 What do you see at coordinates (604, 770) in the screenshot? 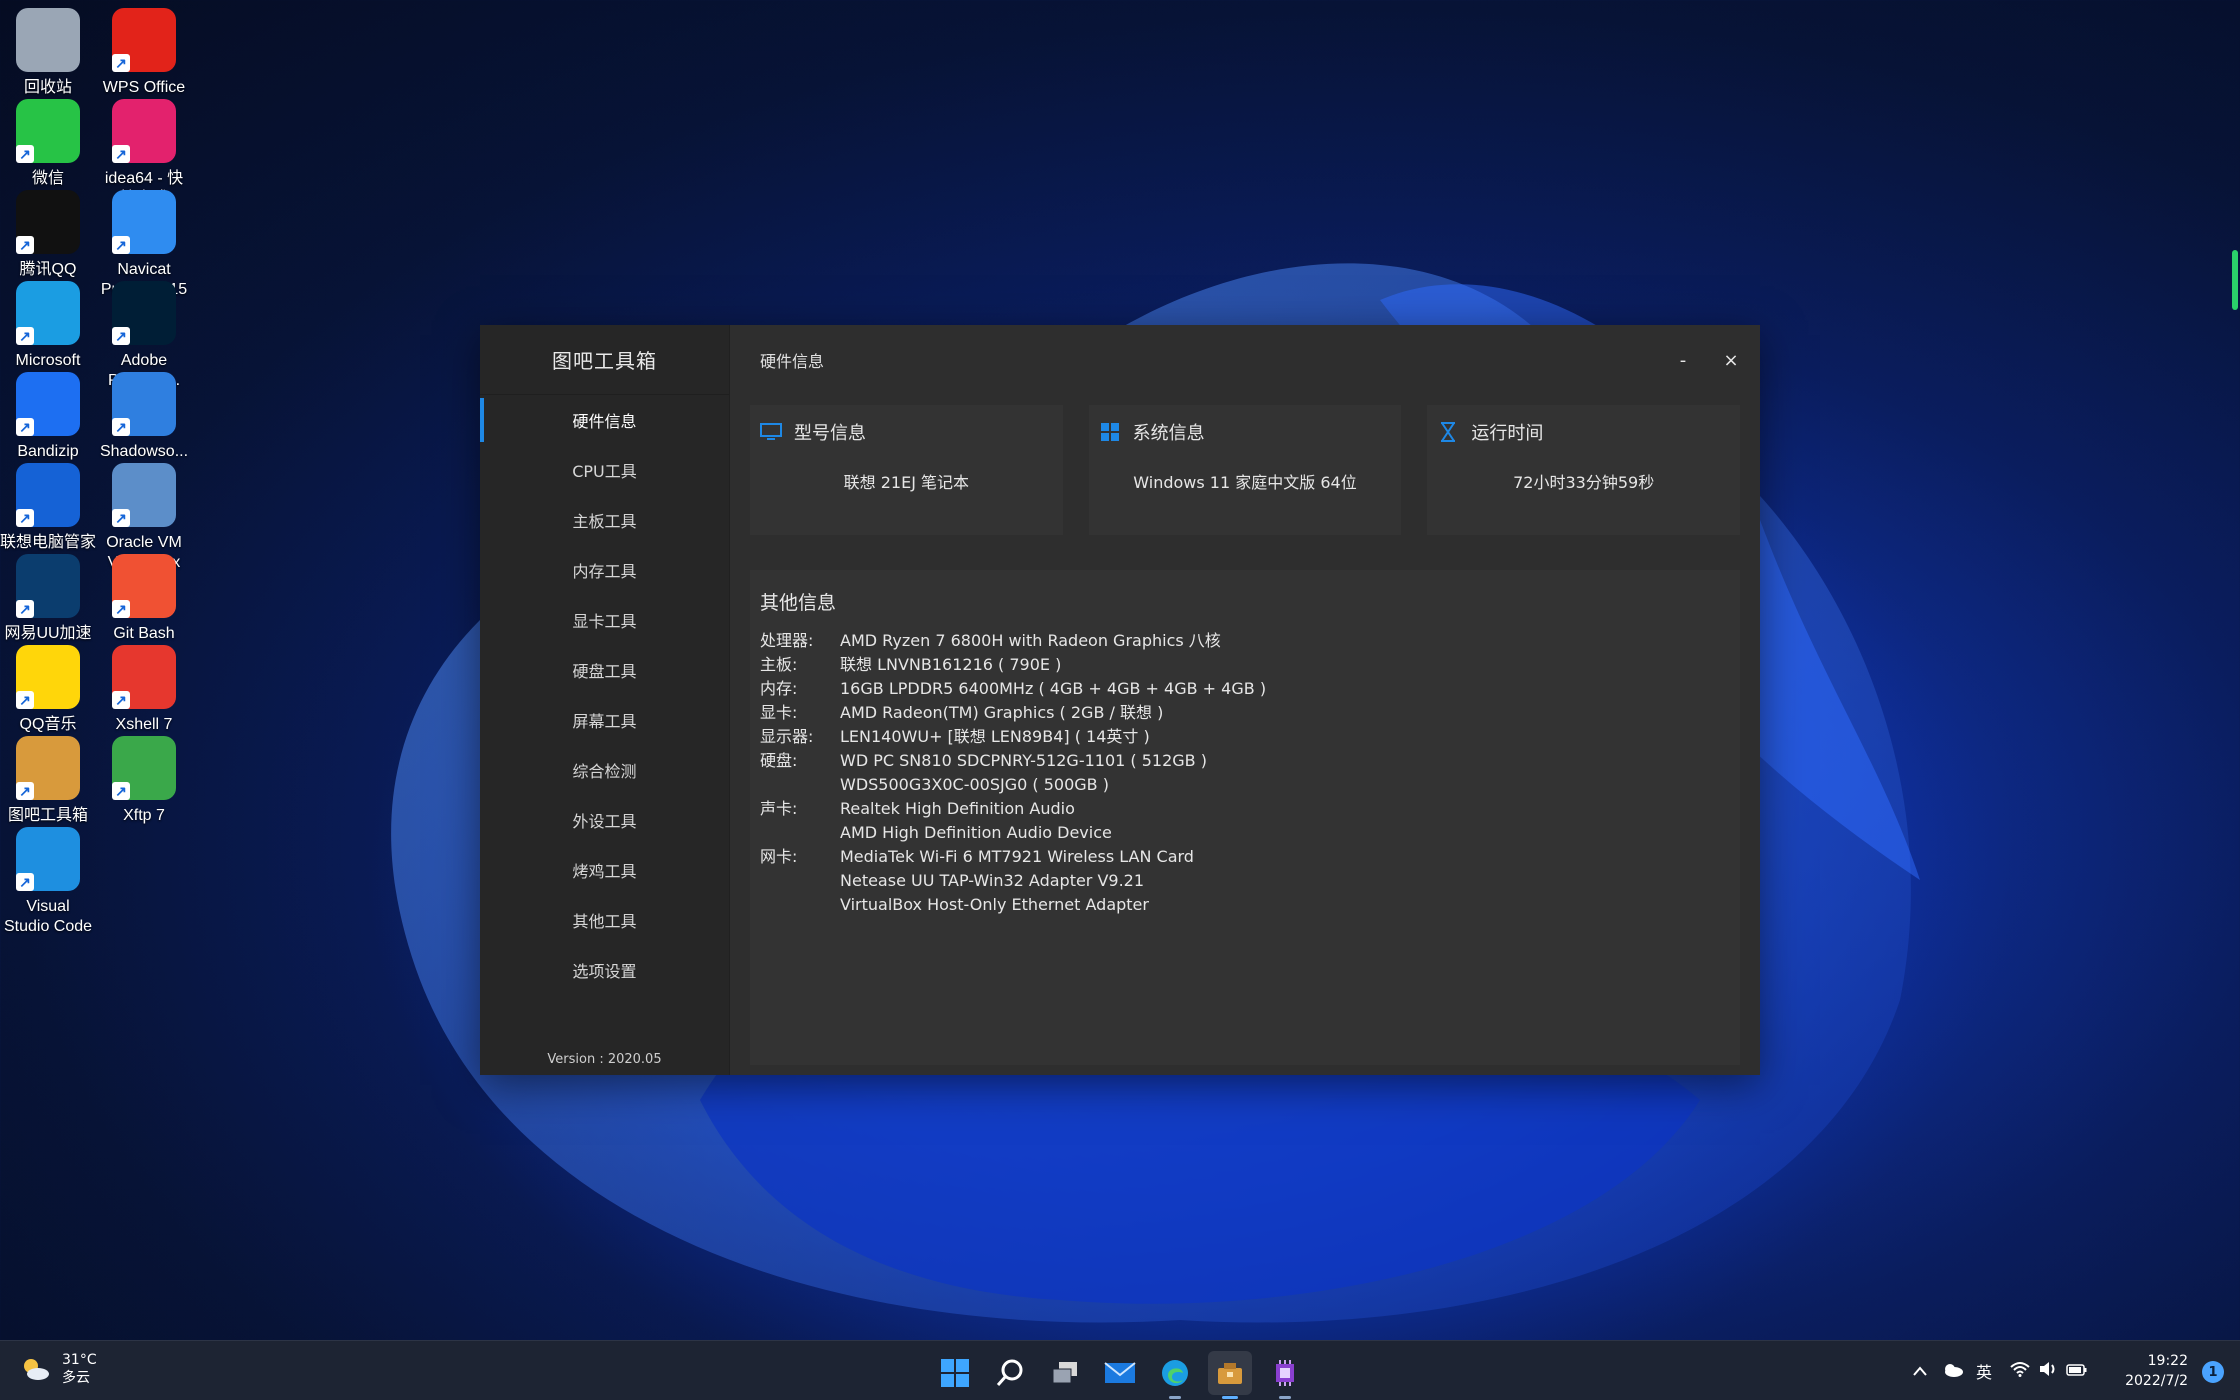
I see `sidebar-item: 综合检测` at bounding box center [604, 770].